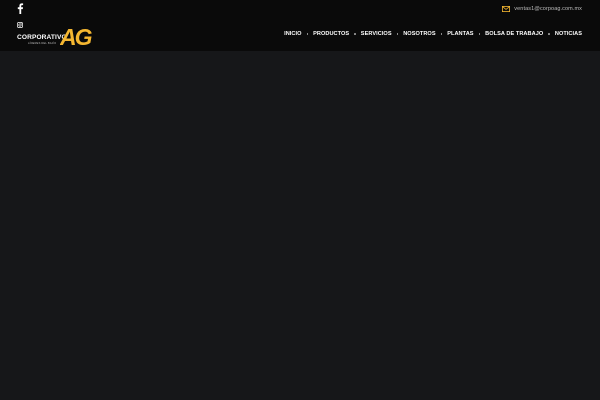  I want to click on monogram-text: AG, so click(76, 36).